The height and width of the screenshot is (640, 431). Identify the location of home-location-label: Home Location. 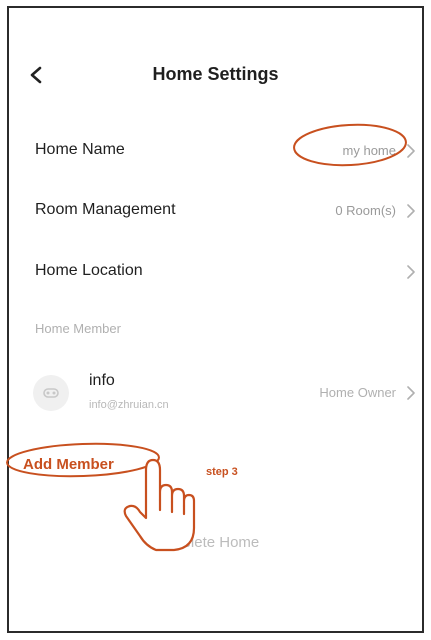
(89, 270).